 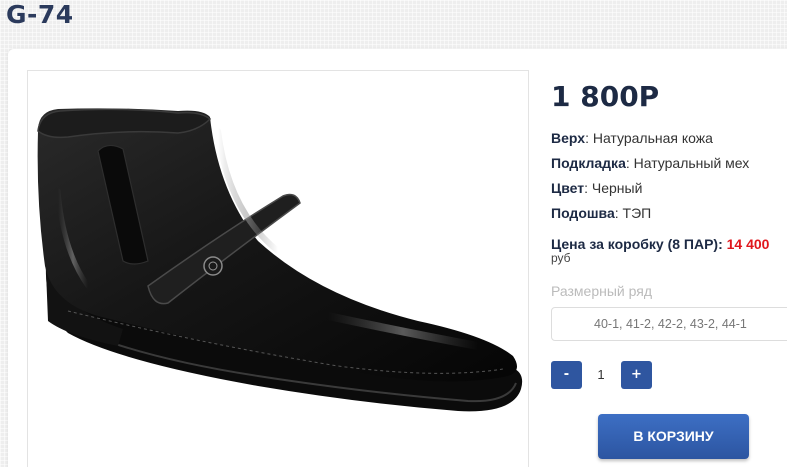 I want to click on box-price: Цена за коробку (8 ПАР): 14 400, so click(x=660, y=244).